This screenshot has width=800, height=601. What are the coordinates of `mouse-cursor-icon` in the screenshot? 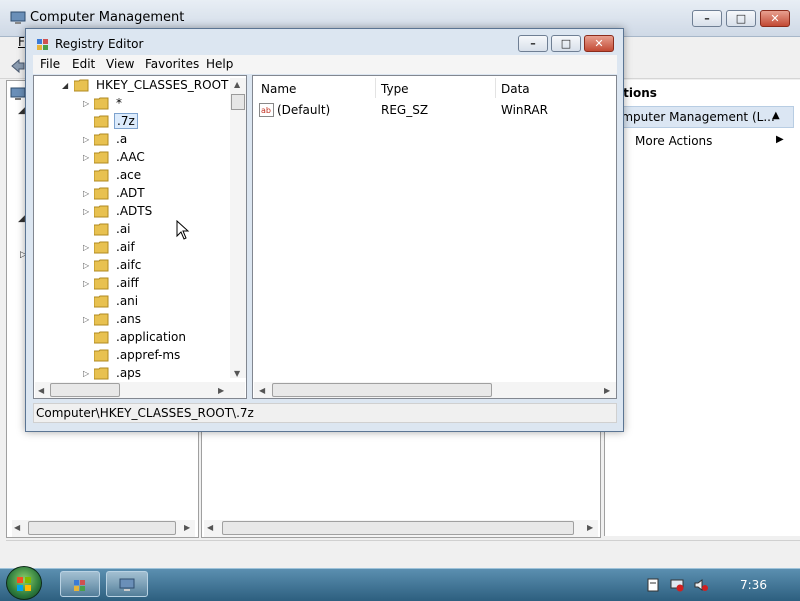 It's located at (183, 230).